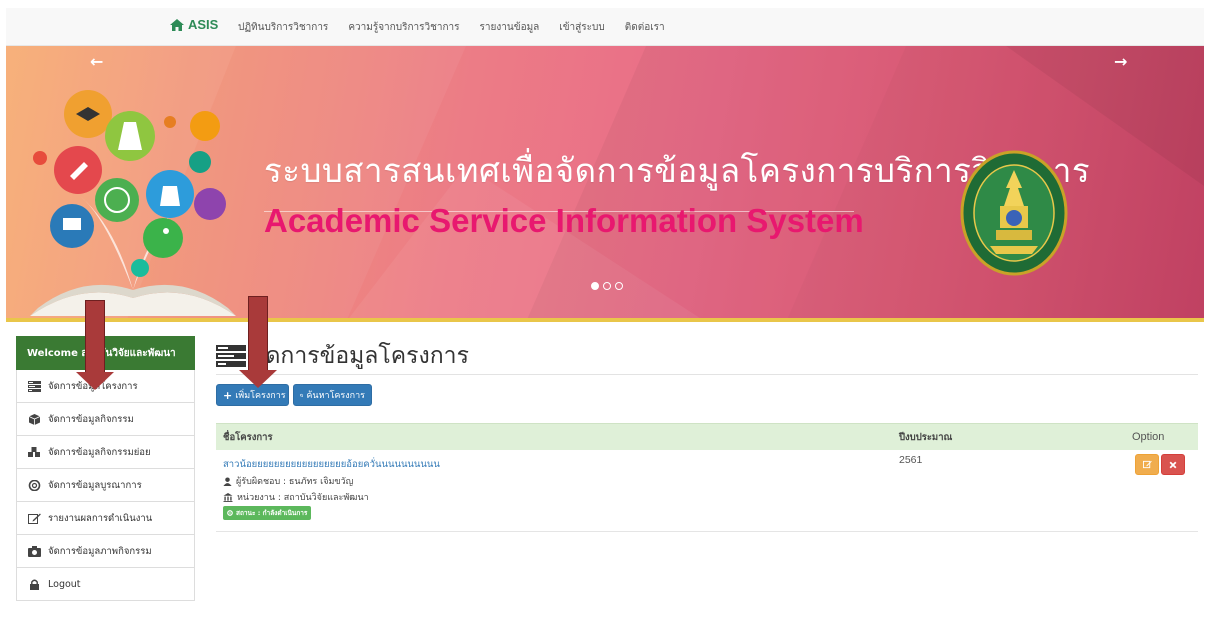  Describe the element at coordinates (96, 61) in the screenshot. I see `carousel-prev-arrow: ←` at that location.